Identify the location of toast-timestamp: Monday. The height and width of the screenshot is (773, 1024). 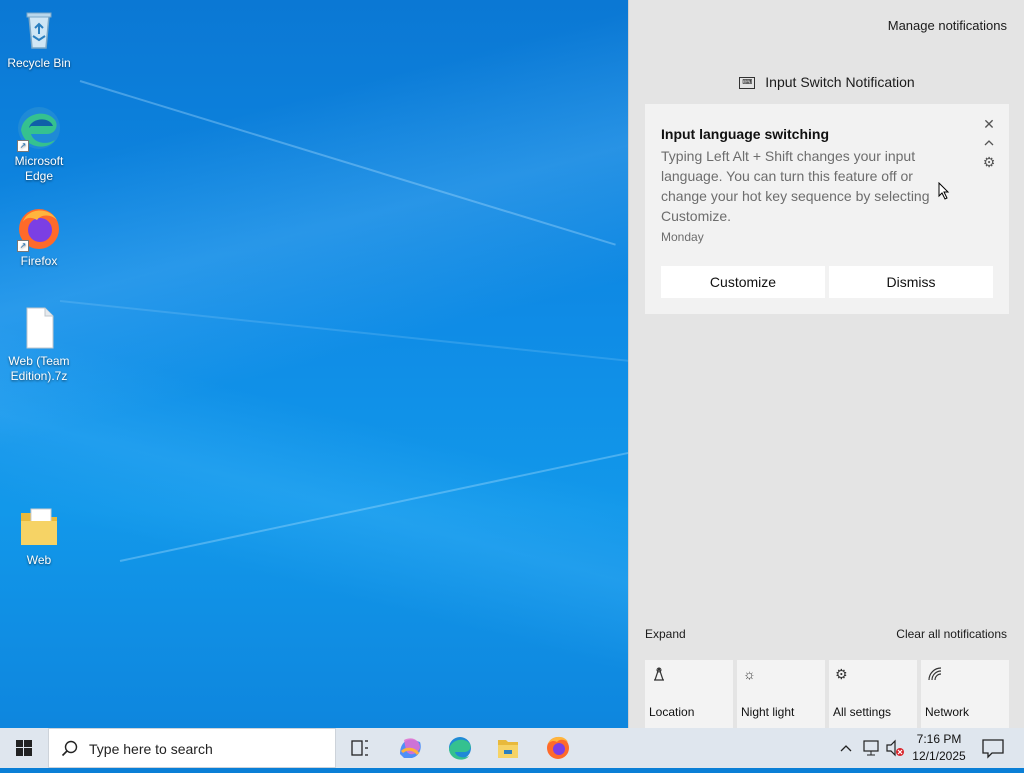
(682, 237).